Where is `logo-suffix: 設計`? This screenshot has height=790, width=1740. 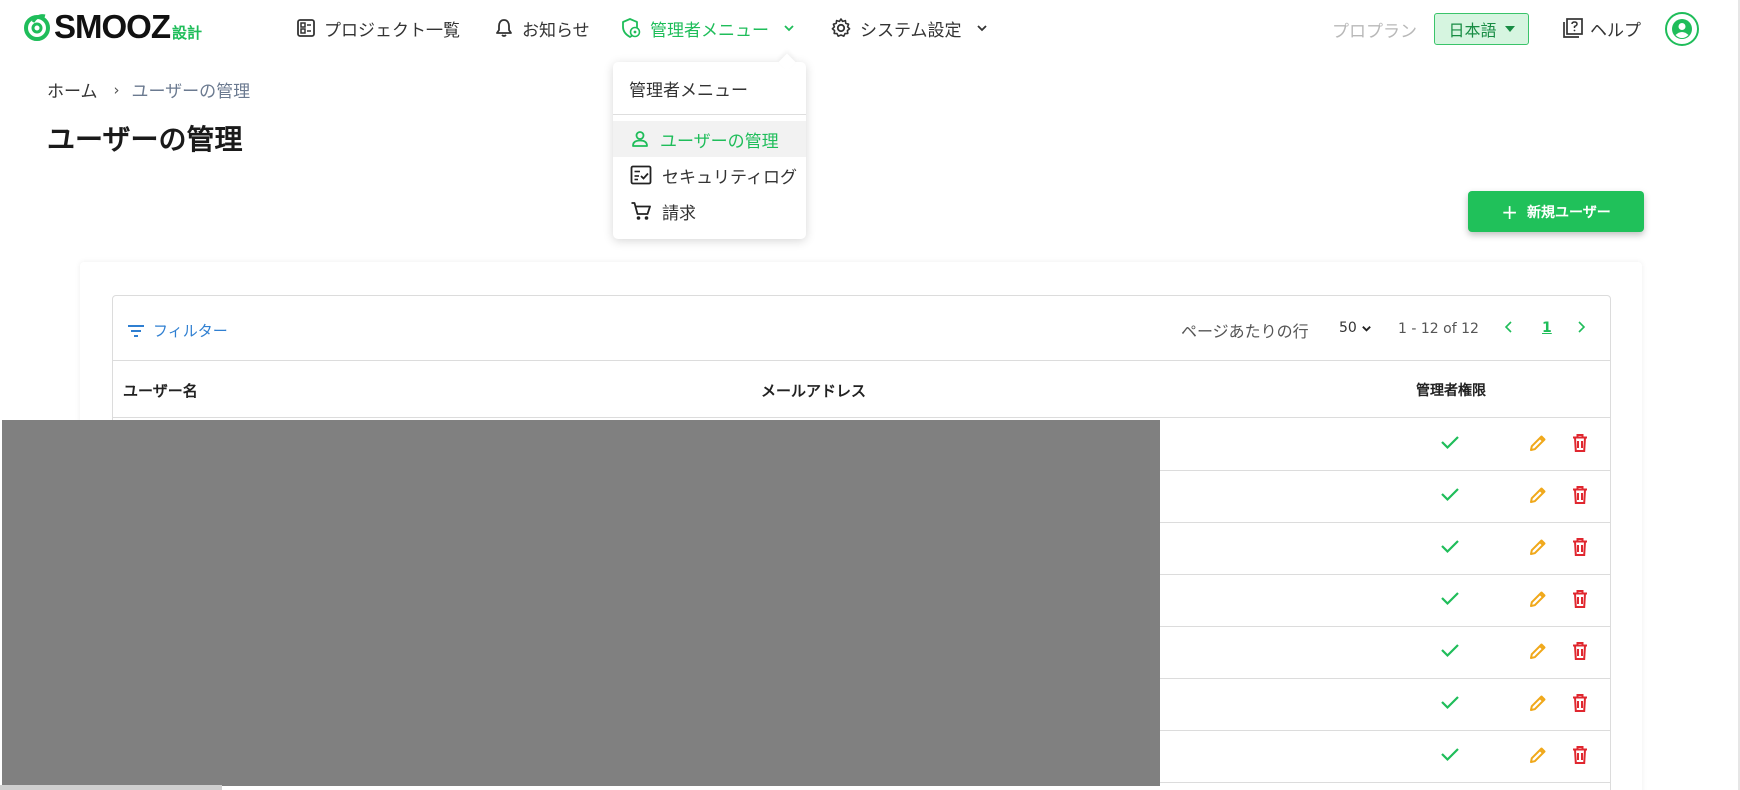 logo-suffix: 設計 is located at coordinates (187, 32).